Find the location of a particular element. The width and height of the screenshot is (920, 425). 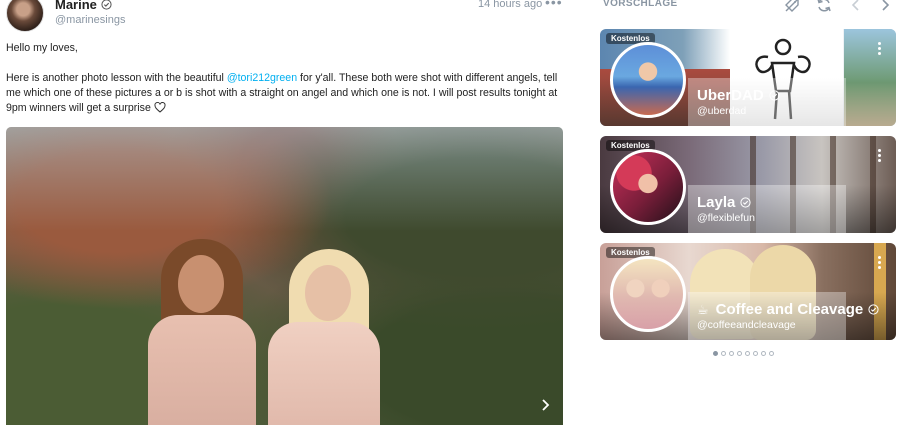

author-handle: @marinesings is located at coordinates (90, 20).